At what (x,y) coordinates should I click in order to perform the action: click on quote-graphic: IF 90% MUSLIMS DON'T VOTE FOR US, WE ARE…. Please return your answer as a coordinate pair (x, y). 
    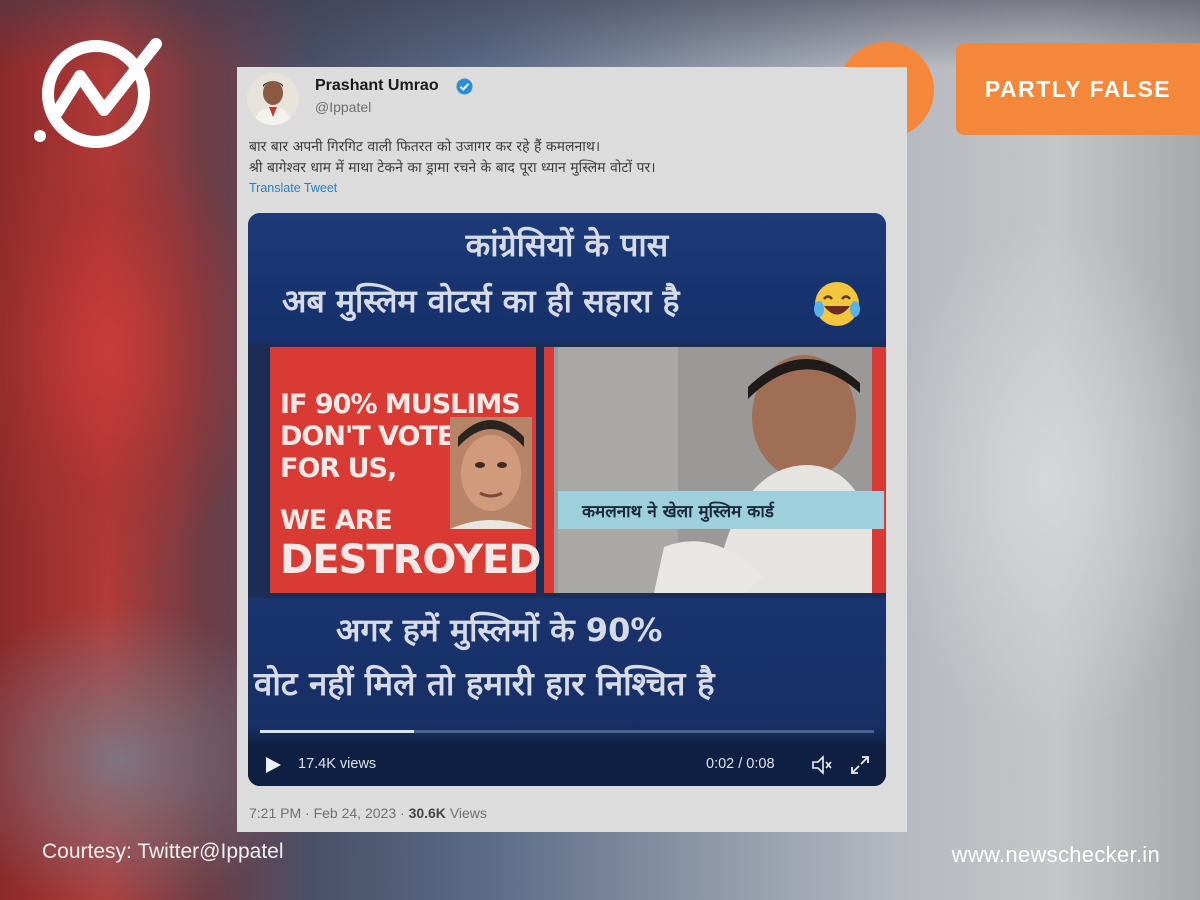
    Looking at the image, I should click on (405, 470).